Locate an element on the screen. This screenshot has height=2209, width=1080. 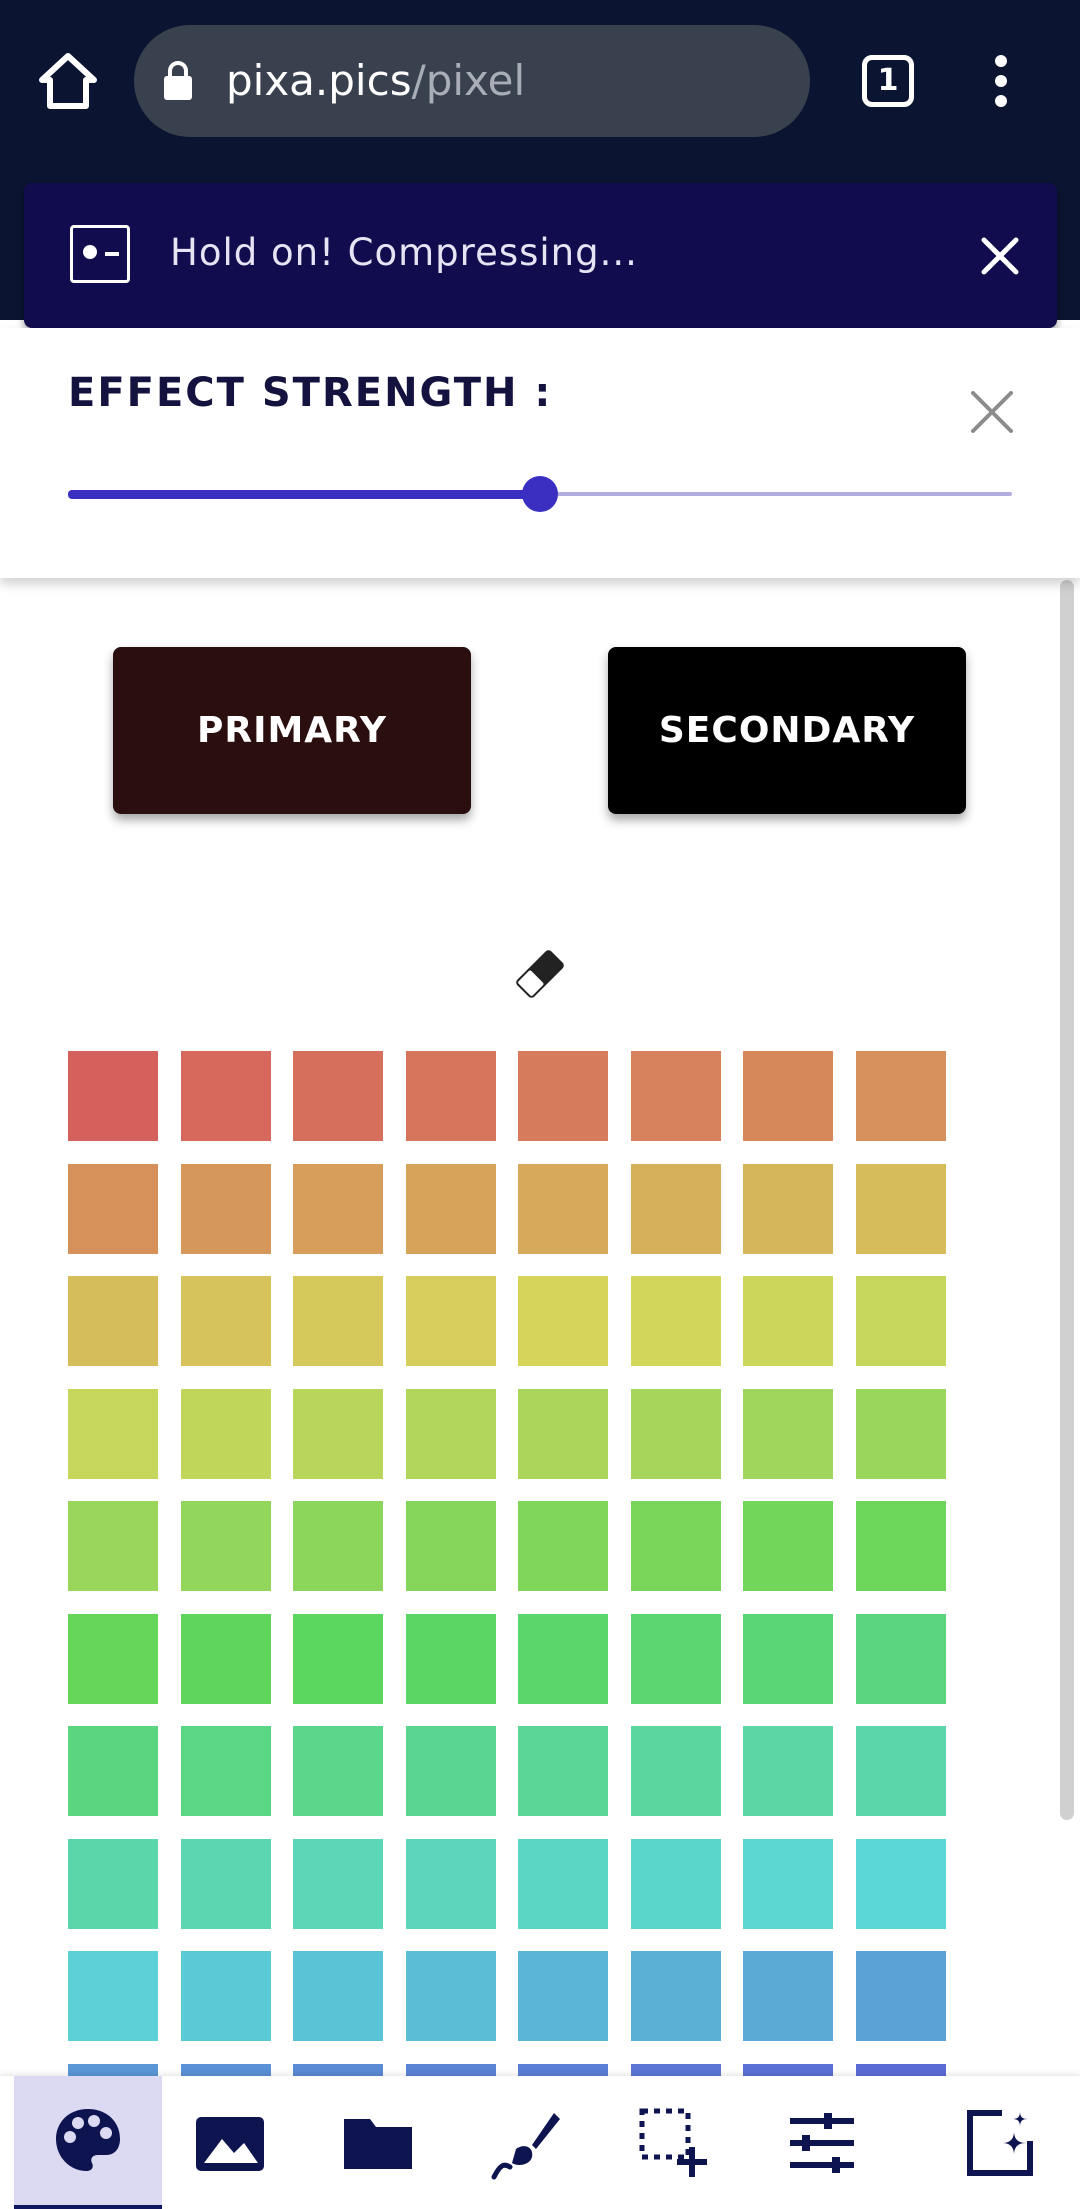
toast-close-icon is located at coordinates (1000, 256).